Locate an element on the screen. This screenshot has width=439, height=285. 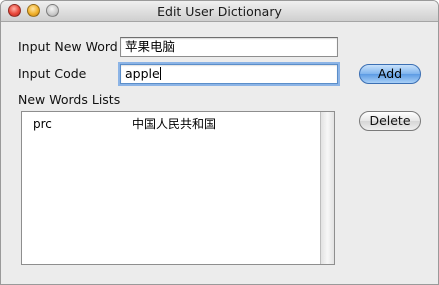
code-input: apple is located at coordinates (229, 74).